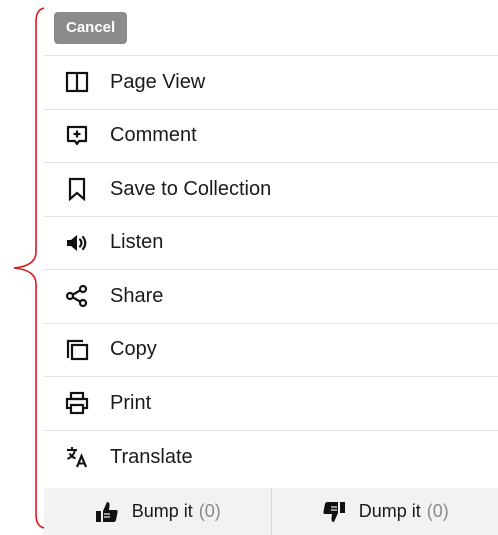 This screenshot has width=498, height=535. I want to click on menu-item-save-to-collection: Save to Collection, so click(271, 190).